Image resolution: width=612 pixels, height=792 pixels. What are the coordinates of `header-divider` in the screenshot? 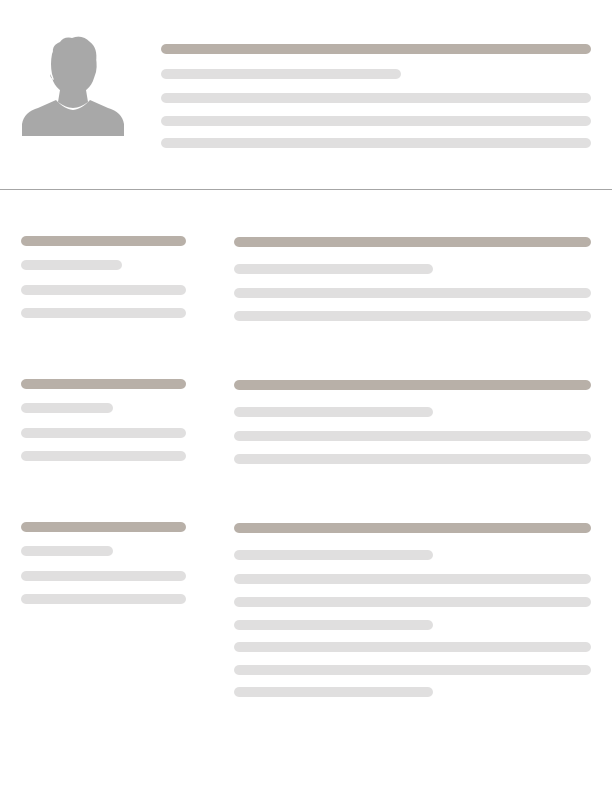 It's located at (306, 189).